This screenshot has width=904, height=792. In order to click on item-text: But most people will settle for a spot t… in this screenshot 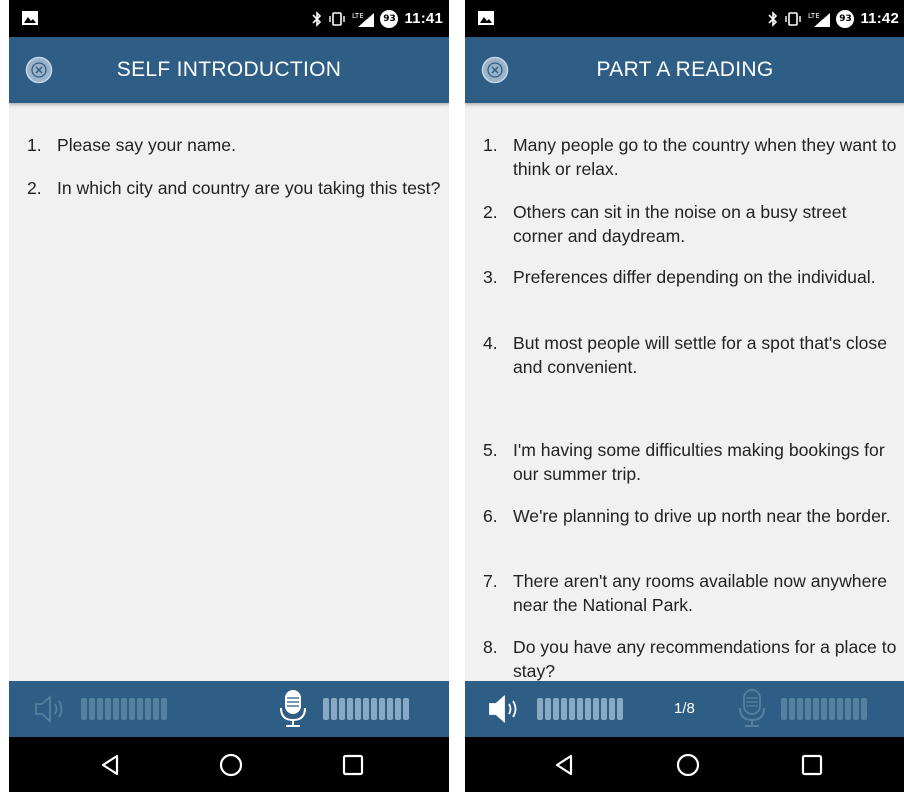, I will do `click(700, 355)`.